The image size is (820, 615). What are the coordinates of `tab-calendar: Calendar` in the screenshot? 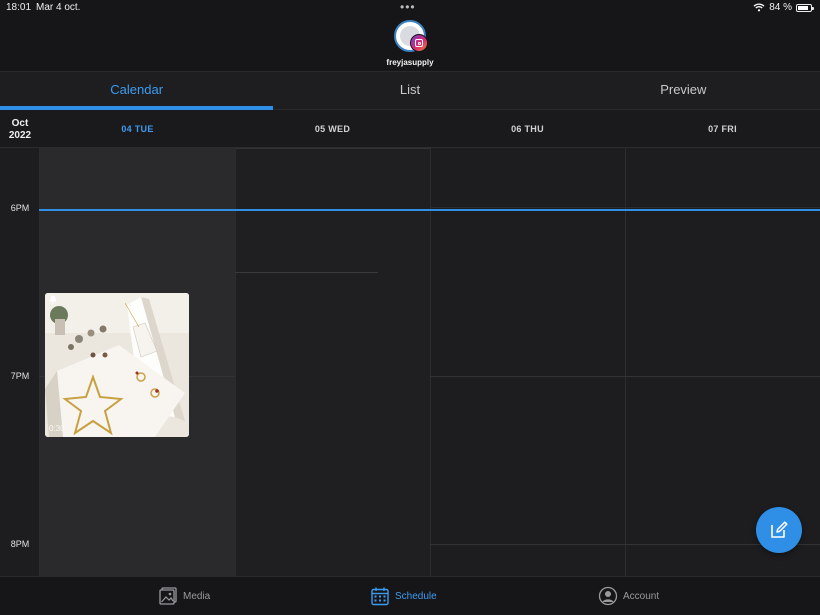 It's located at (137, 91).